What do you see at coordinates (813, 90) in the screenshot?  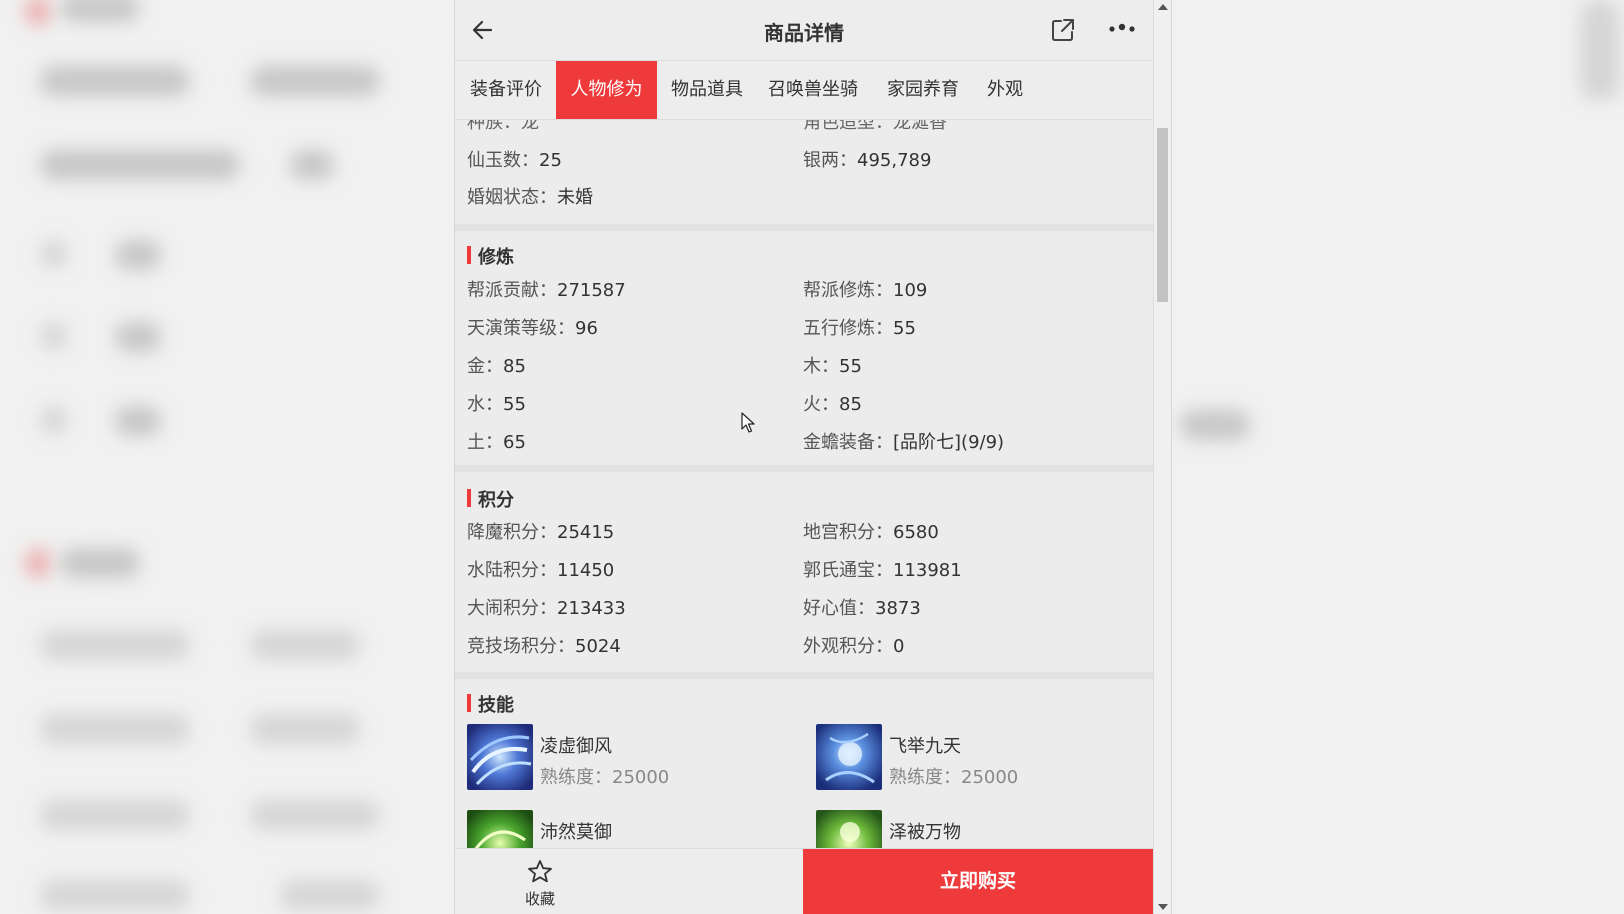 I see `tab-summons-mounts: 召唤兽坐骑` at bounding box center [813, 90].